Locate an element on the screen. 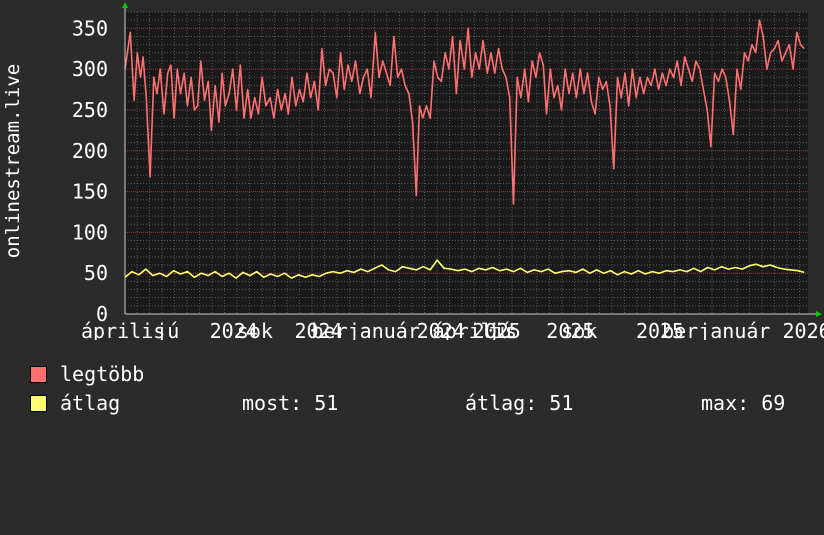  x-axis-arrow is located at coordinates (819, 314).